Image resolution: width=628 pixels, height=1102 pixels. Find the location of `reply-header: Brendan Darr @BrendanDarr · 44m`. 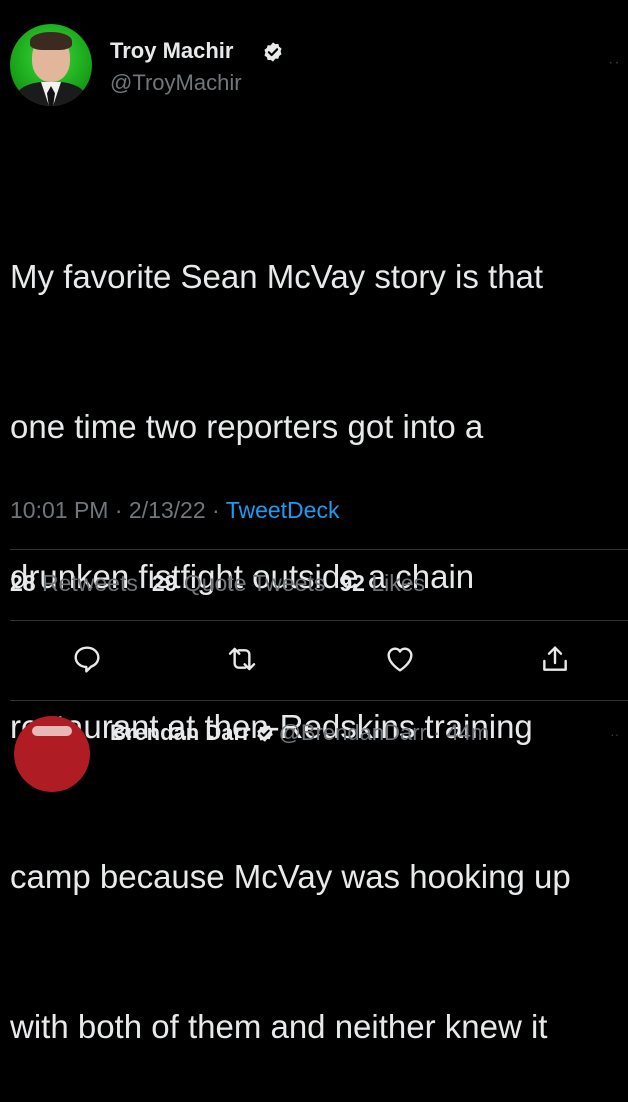

reply-header: Brendan Darr @BrendanDarr · 44m is located at coordinates (299, 733).